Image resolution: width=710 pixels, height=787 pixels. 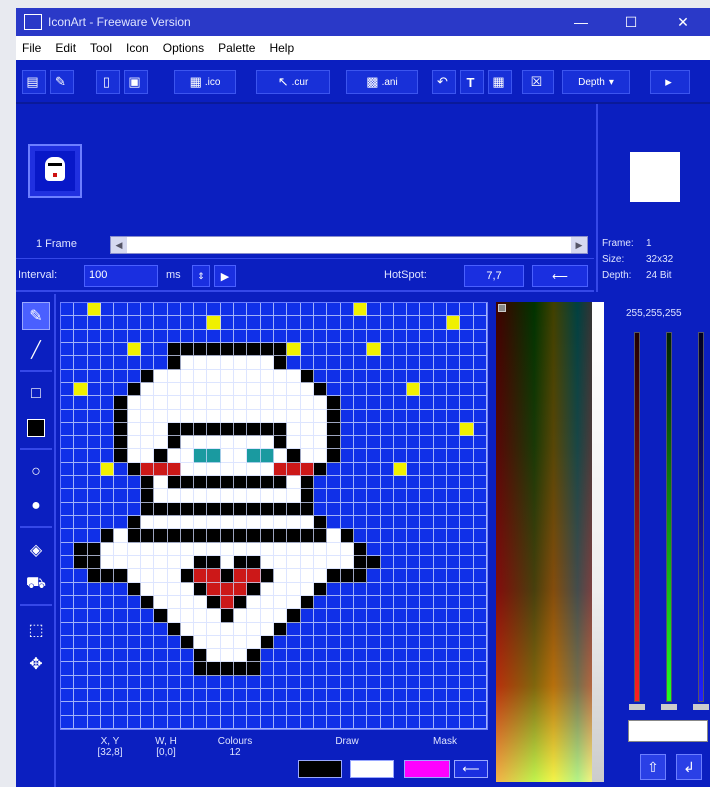 What do you see at coordinates (36, 350) in the screenshot?
I see `line-tool: ╱` at bounding box center [36, 350].